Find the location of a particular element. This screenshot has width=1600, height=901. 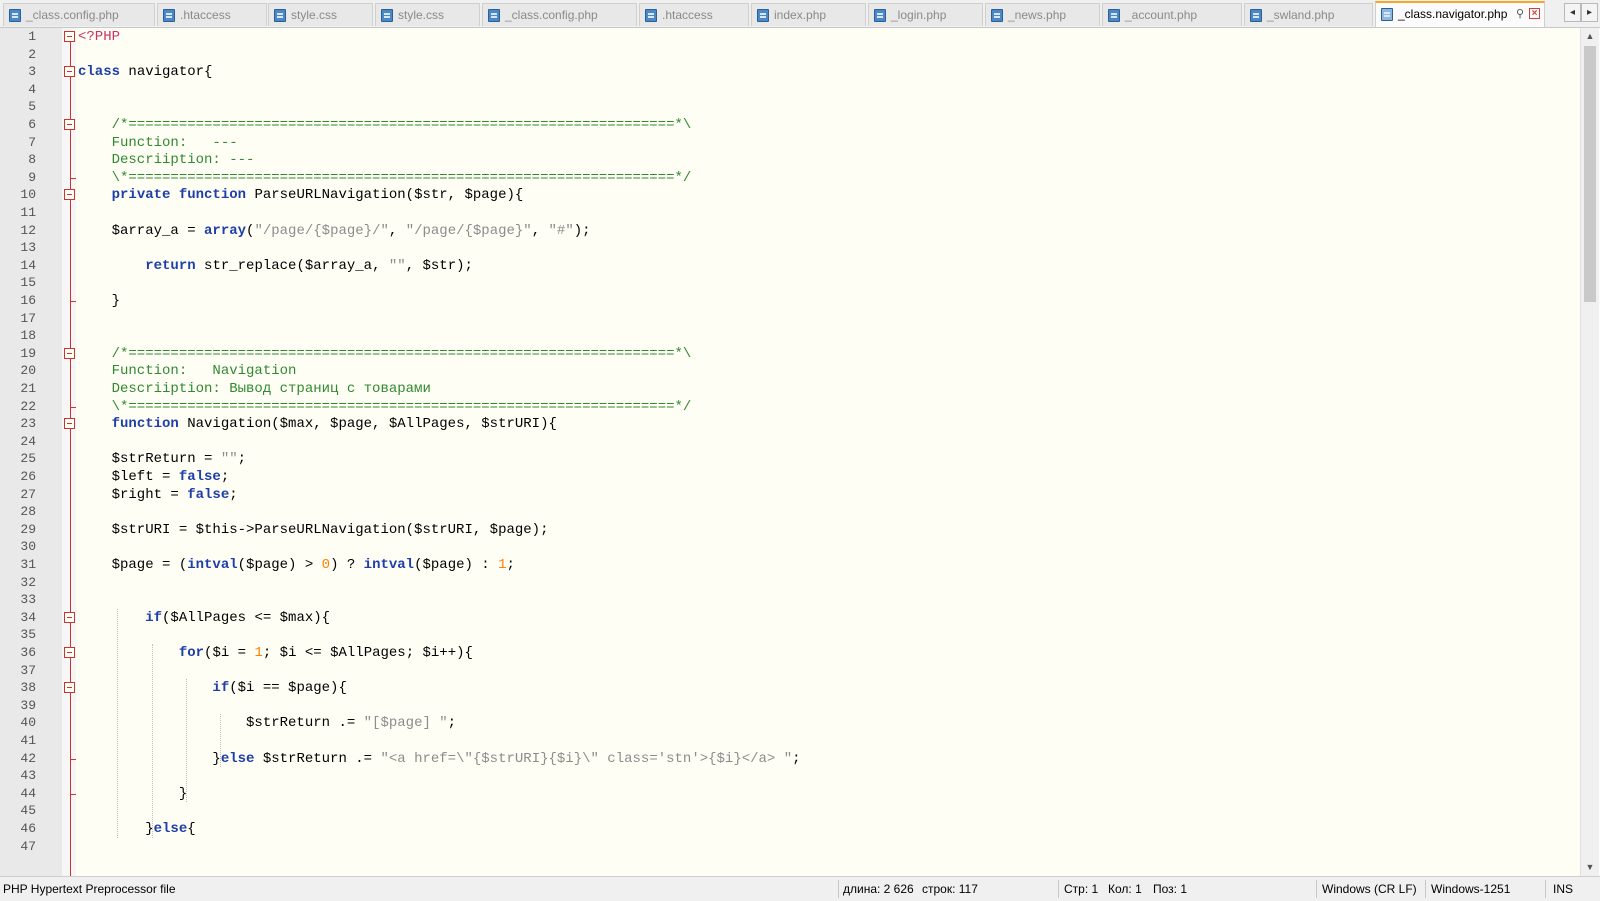

code-line: 26 $left = false; is located at coordinates (790, 477).